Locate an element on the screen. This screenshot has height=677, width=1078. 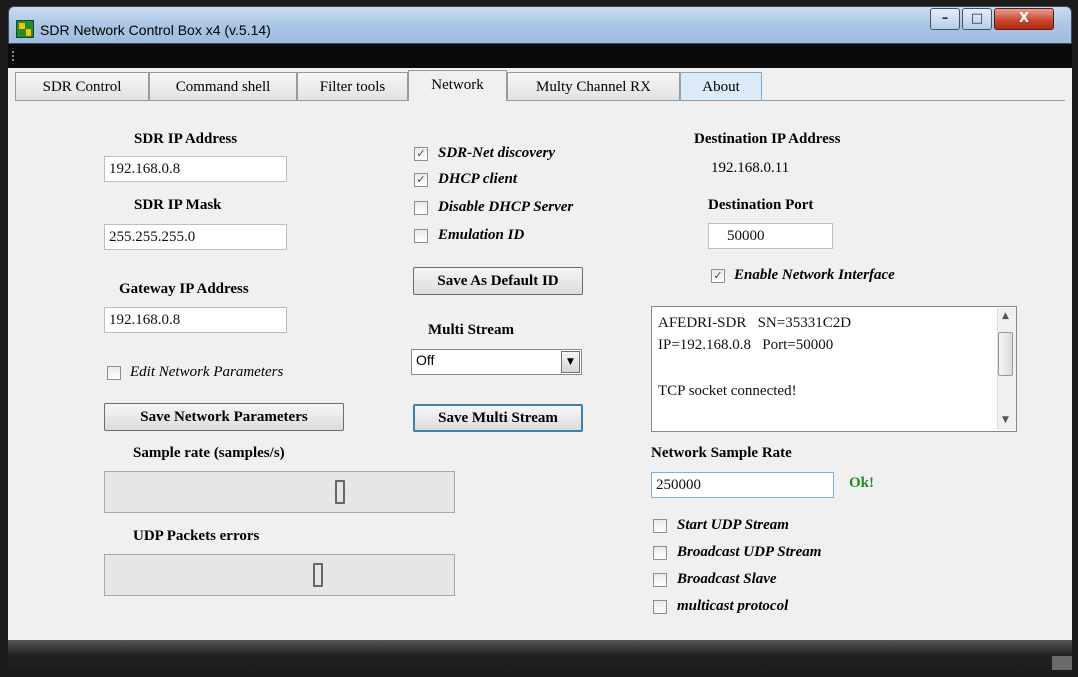
disable-dhcp-server-label: Disable DHCP Server is located at coordinates (506, 207).